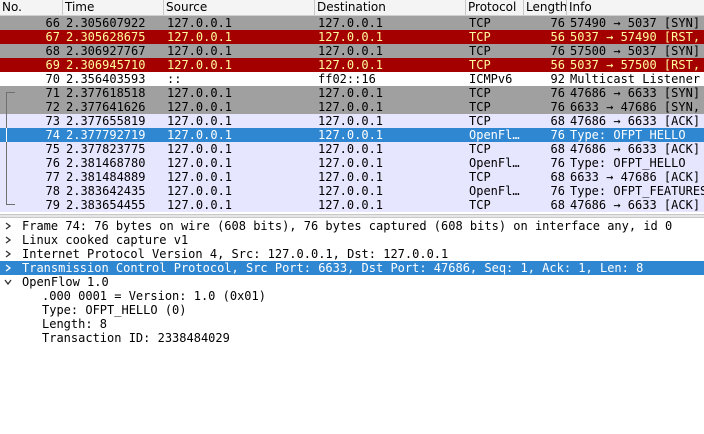 The width and height of the screenshot is (704, 434). Describe the element at coordinates (106, 107) in the screenshot. I see `packet-time: 2.377641626` at that location.